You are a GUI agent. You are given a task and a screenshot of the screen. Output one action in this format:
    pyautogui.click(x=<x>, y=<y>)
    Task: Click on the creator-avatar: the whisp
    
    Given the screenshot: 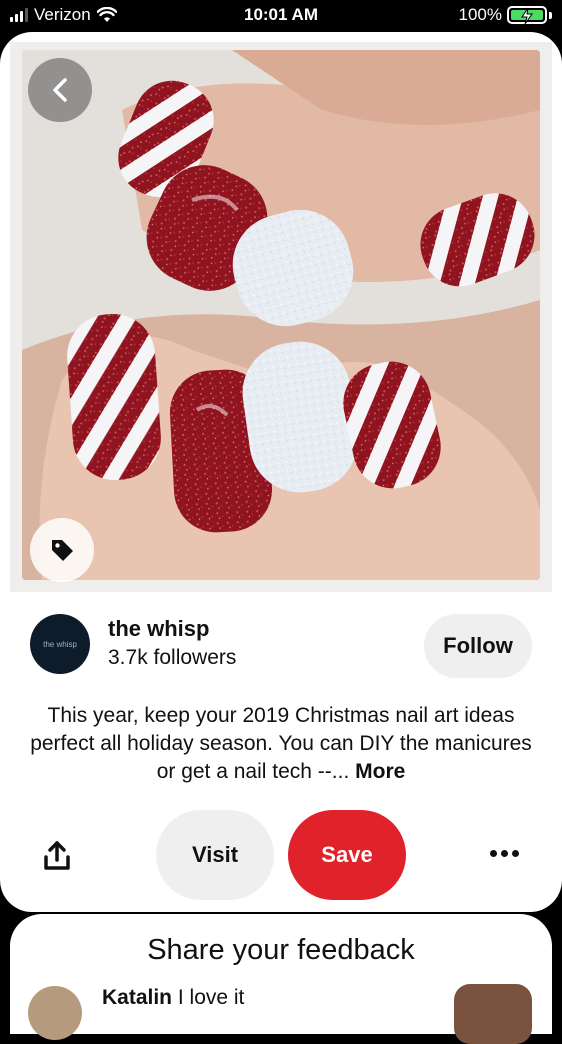 What is the action you would take?
    pyautogui.click(x=60, y=644)
    